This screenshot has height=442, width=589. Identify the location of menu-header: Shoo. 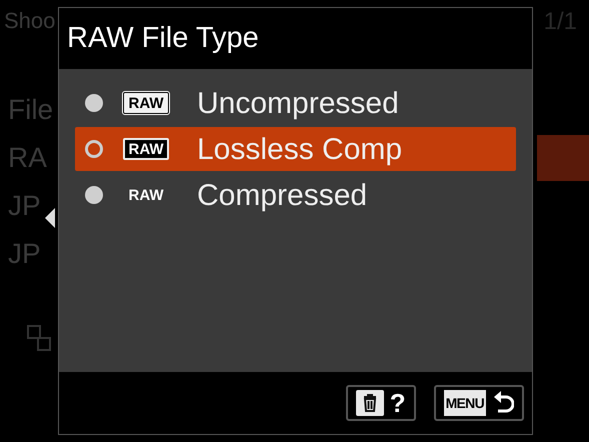
(30, 21).